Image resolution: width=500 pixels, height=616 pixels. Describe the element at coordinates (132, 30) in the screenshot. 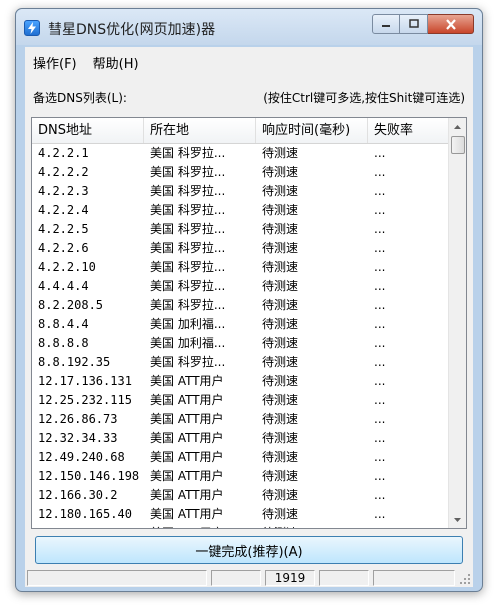

I see `window-title: 彗星DNS优化(网页加速)器` at that location.